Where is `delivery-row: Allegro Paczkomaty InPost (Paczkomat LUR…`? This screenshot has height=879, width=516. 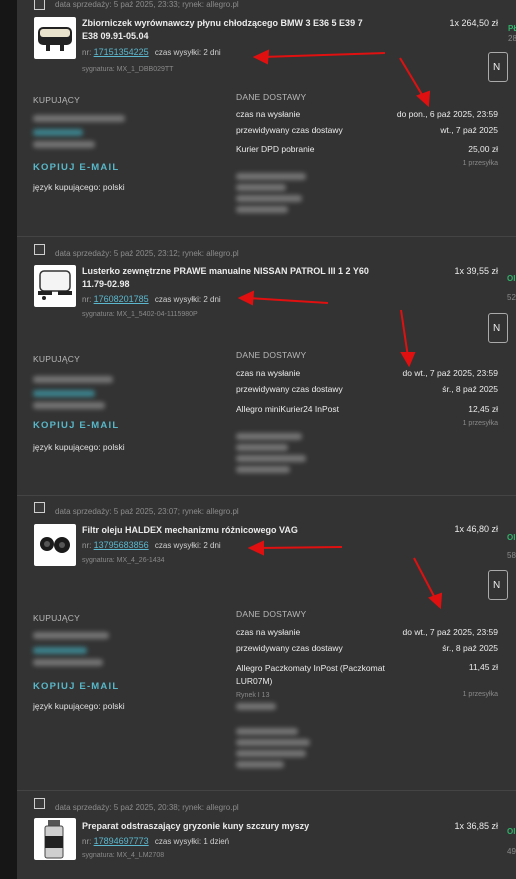
delivery-row: Allegro Paczkomaty InPost (Paczkomat LUR… is located at coordinates (367, 675).